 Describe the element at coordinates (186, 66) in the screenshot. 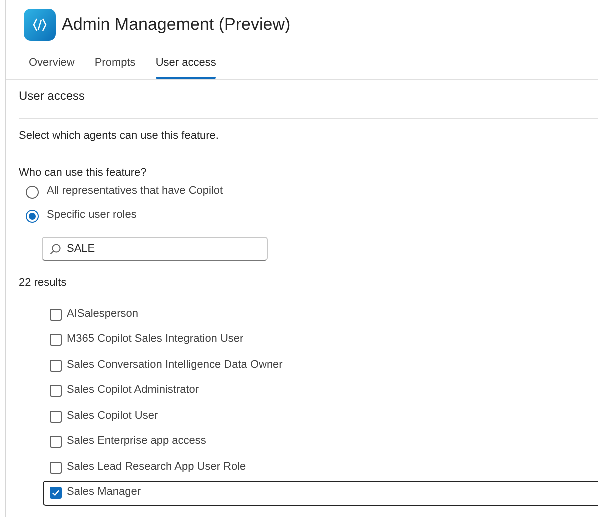

I see `tab: User access` at that location.